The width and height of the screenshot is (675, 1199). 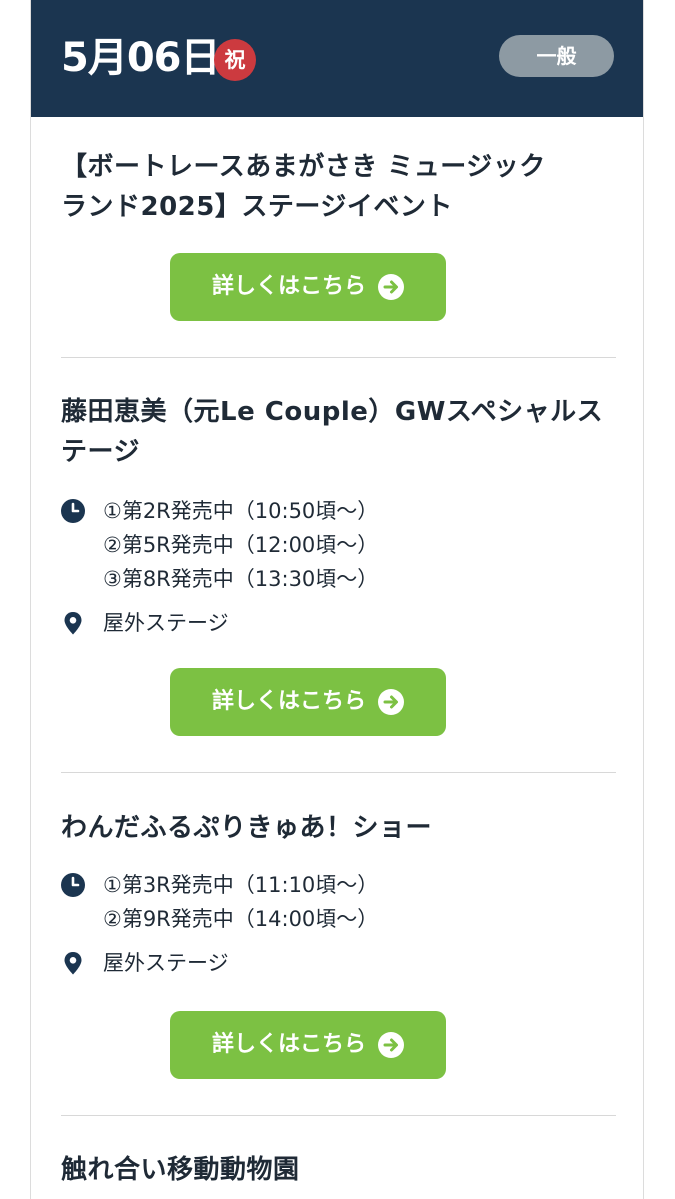 I want to click on event-title: 【ボートレースあまがさき ミュージック ランド2025】ステージイベント, so click(x=338, y=187).